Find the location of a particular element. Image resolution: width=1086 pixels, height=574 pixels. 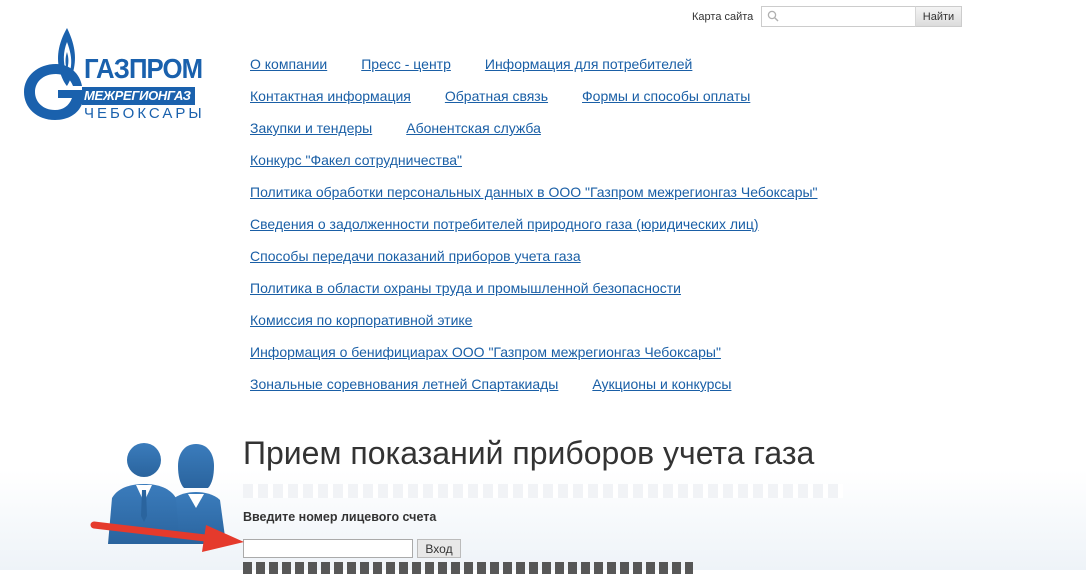

account-number-label: Введите номер лицевого счета is located at coordinates (340, 517).